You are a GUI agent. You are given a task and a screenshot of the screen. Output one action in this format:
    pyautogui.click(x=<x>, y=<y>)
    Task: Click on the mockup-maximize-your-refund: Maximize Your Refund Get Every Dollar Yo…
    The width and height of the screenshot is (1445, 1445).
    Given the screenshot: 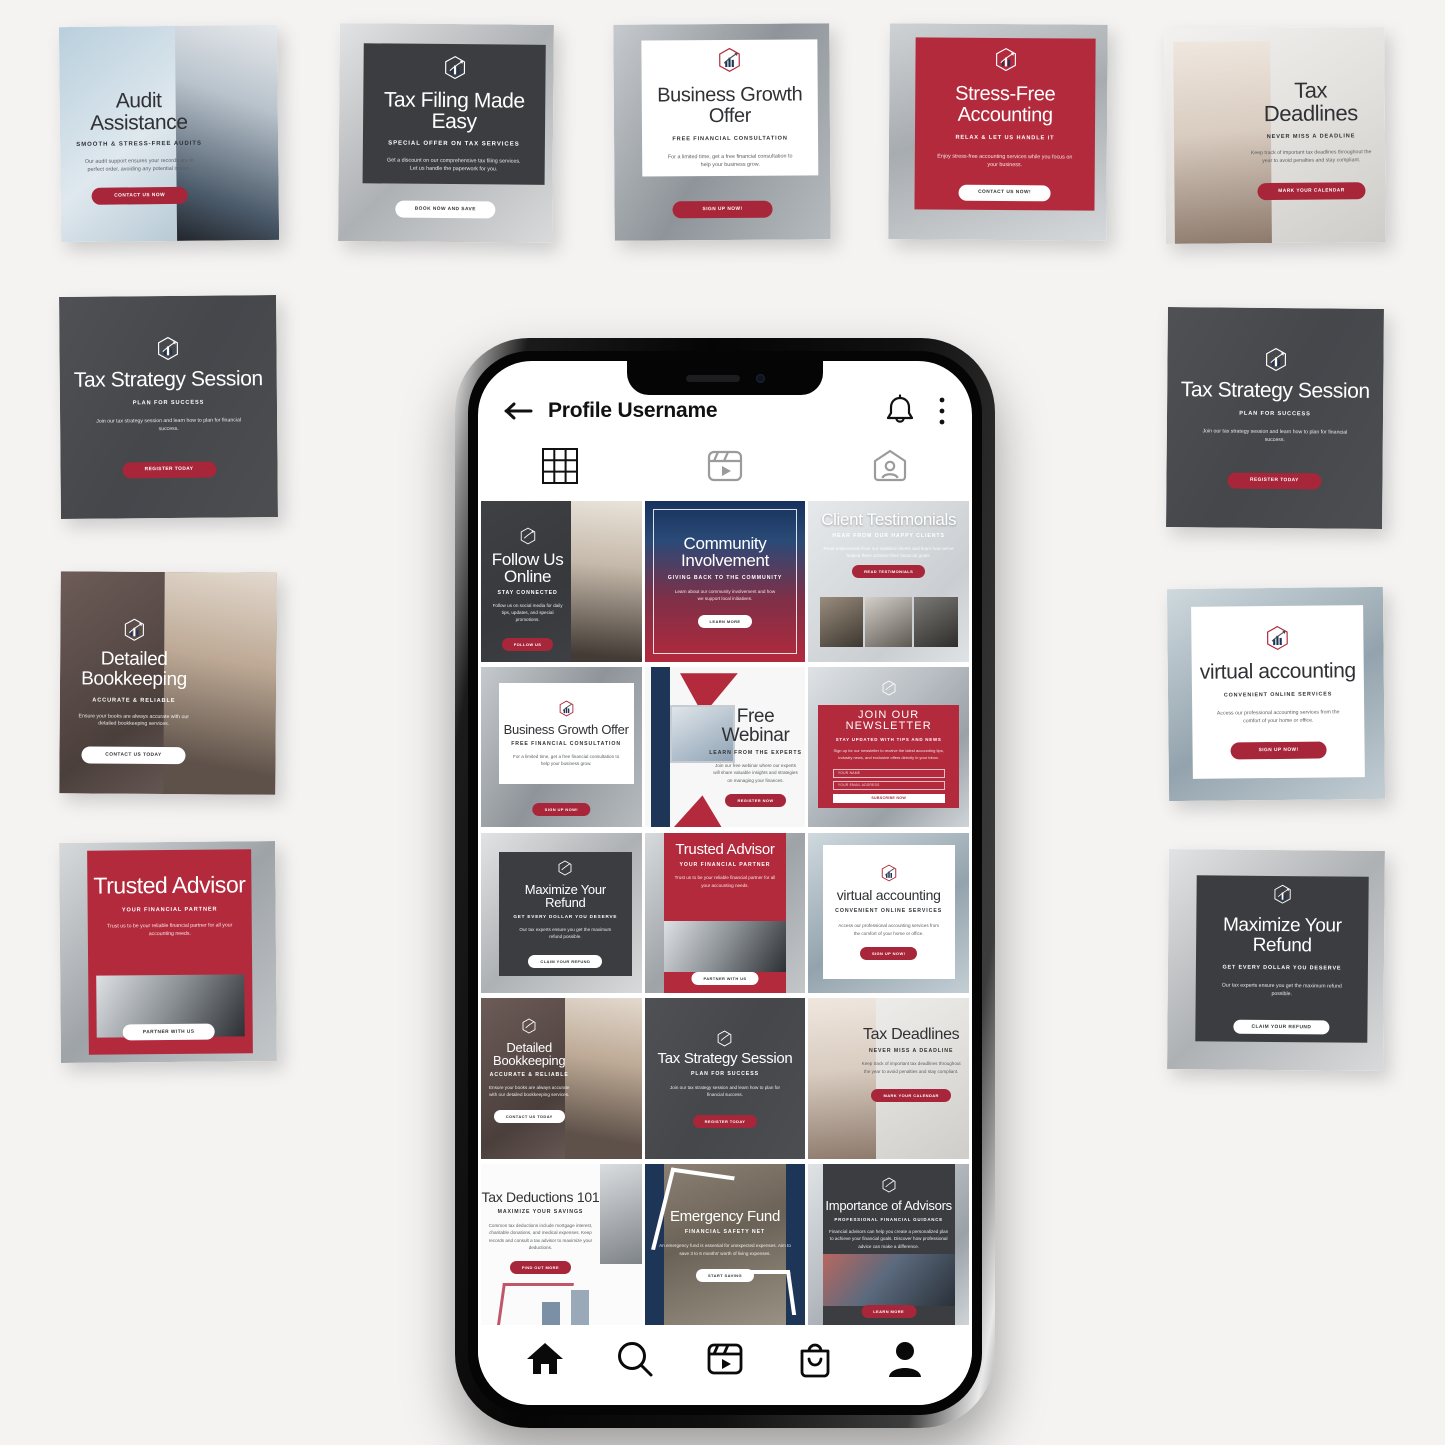 What is the action you would take?
    pyautogui.click(x=1276, y=960)
    